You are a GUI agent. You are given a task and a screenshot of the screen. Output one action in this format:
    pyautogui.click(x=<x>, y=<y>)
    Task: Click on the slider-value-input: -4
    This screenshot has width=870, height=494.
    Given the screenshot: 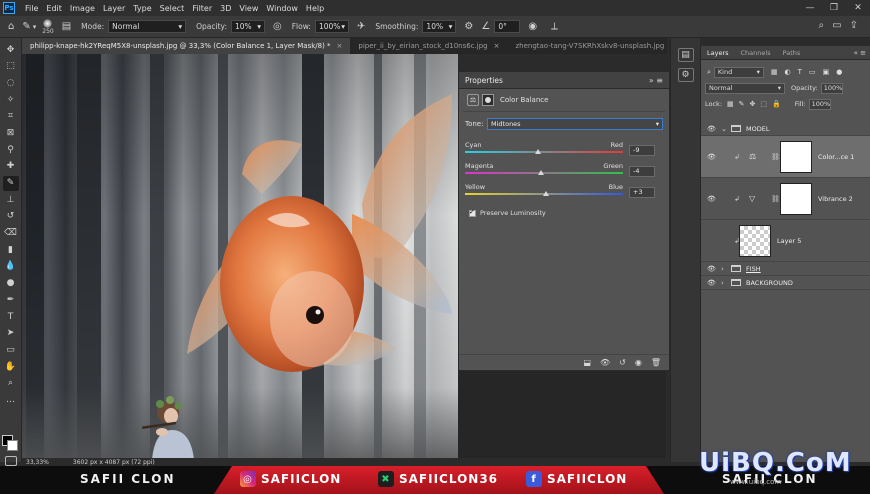 What is the action you would take?
    pyautogui.click(x=642, y=171)
    